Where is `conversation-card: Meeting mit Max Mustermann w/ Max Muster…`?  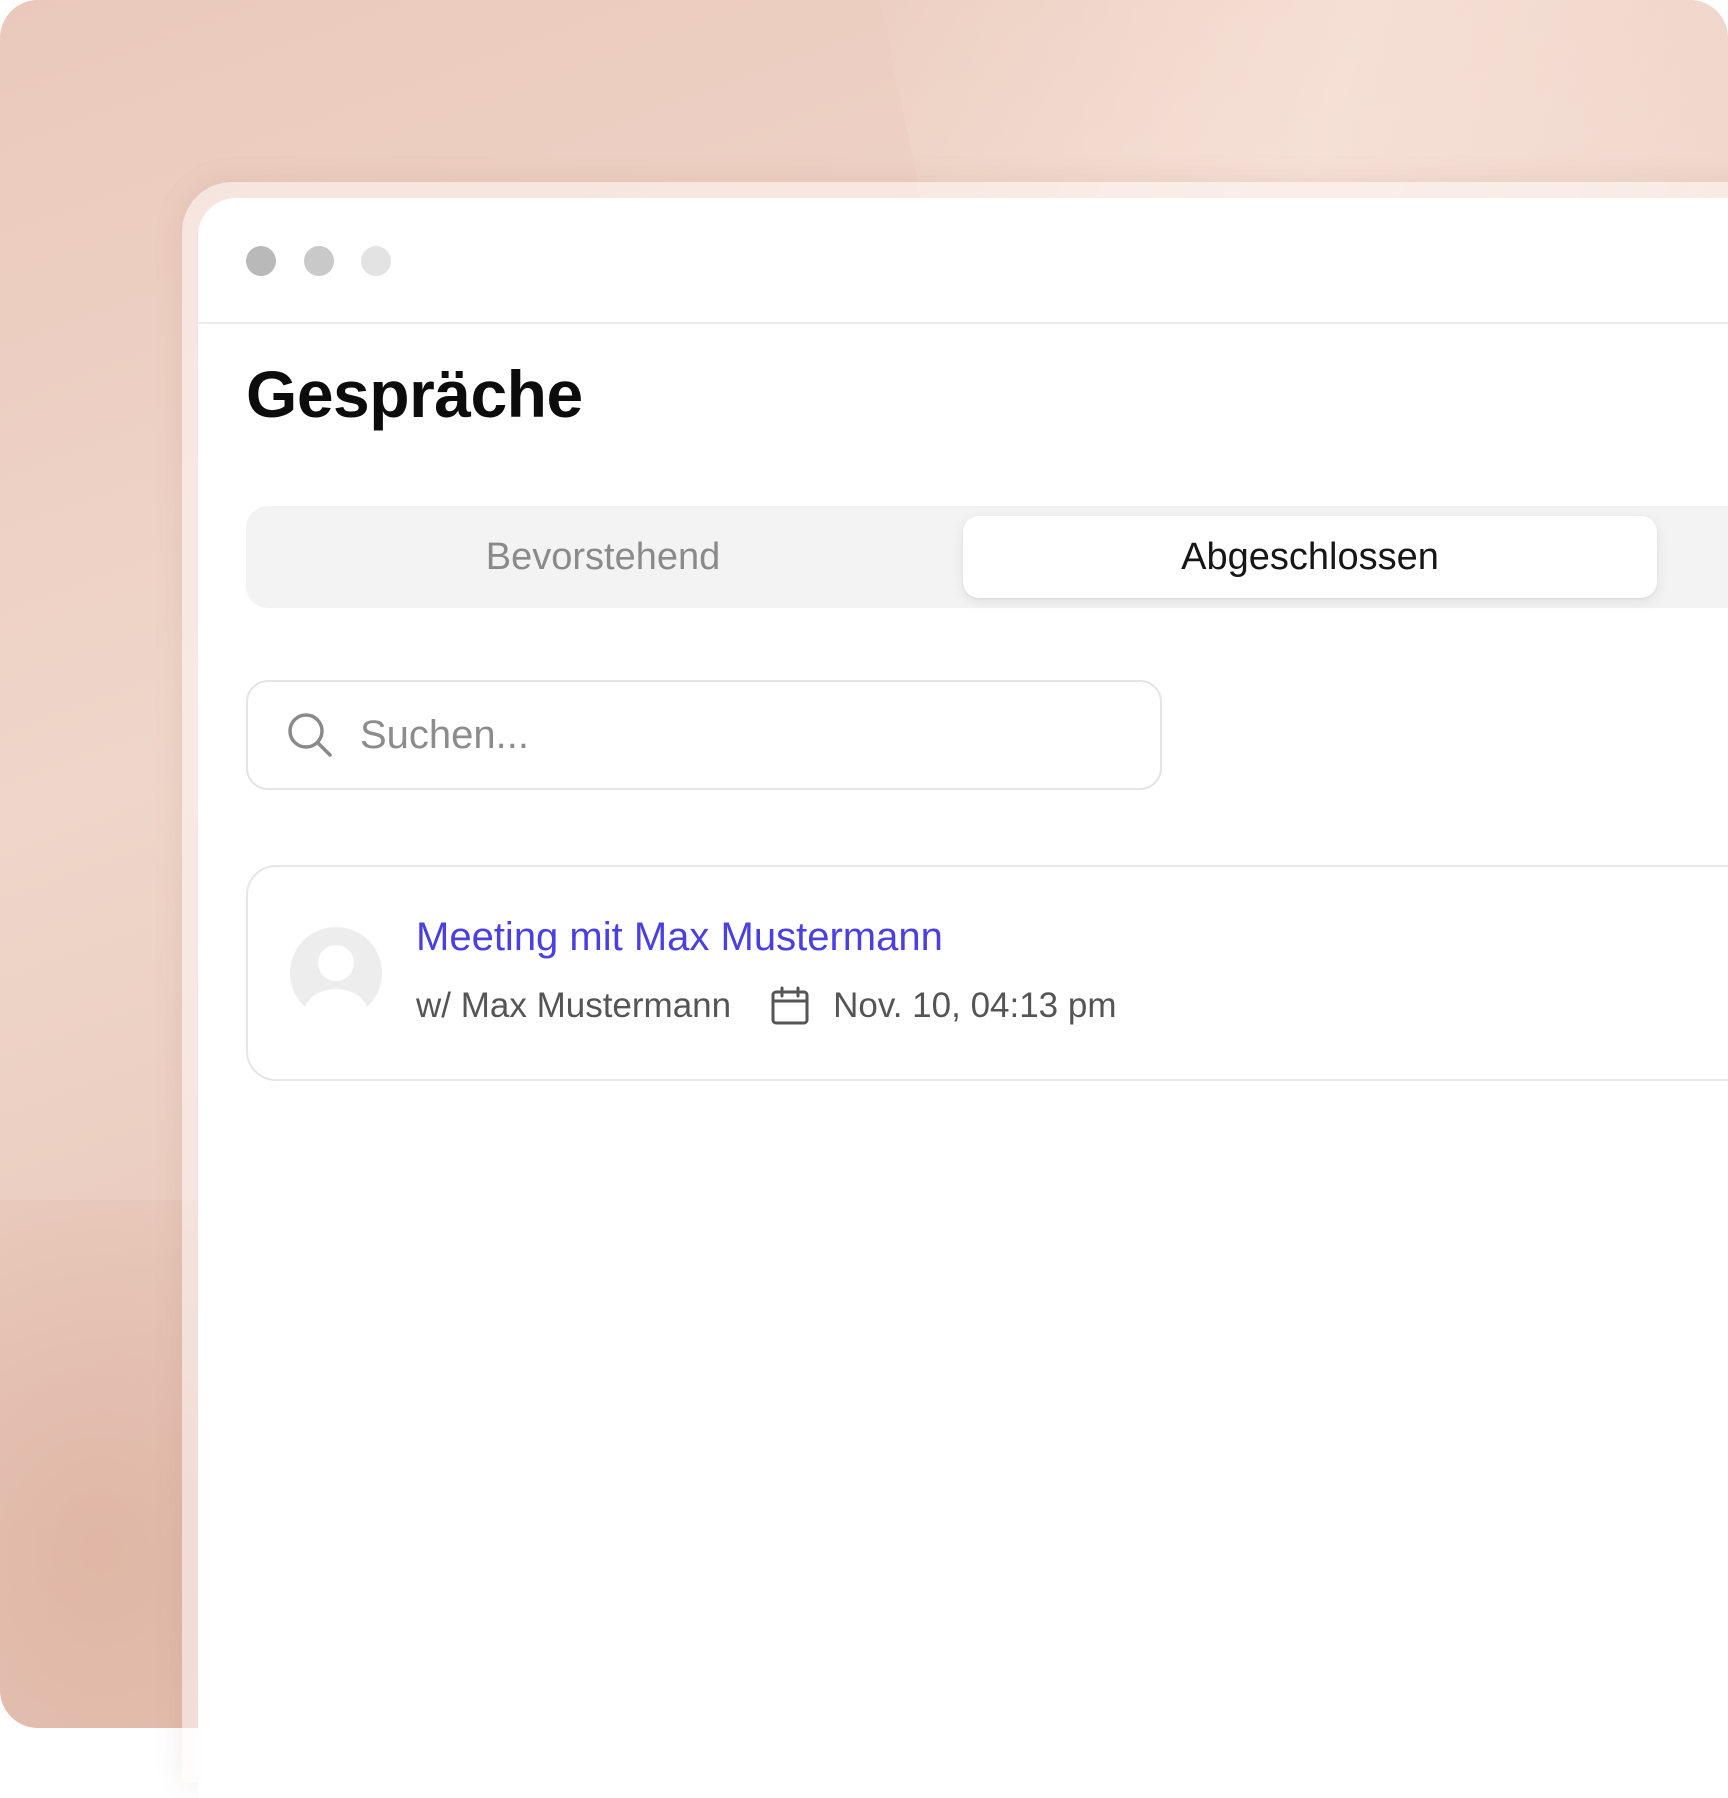
conversation-card: Meeting mit Max Mustermann w/ Max Muster… is located at coordinates (987, 973).